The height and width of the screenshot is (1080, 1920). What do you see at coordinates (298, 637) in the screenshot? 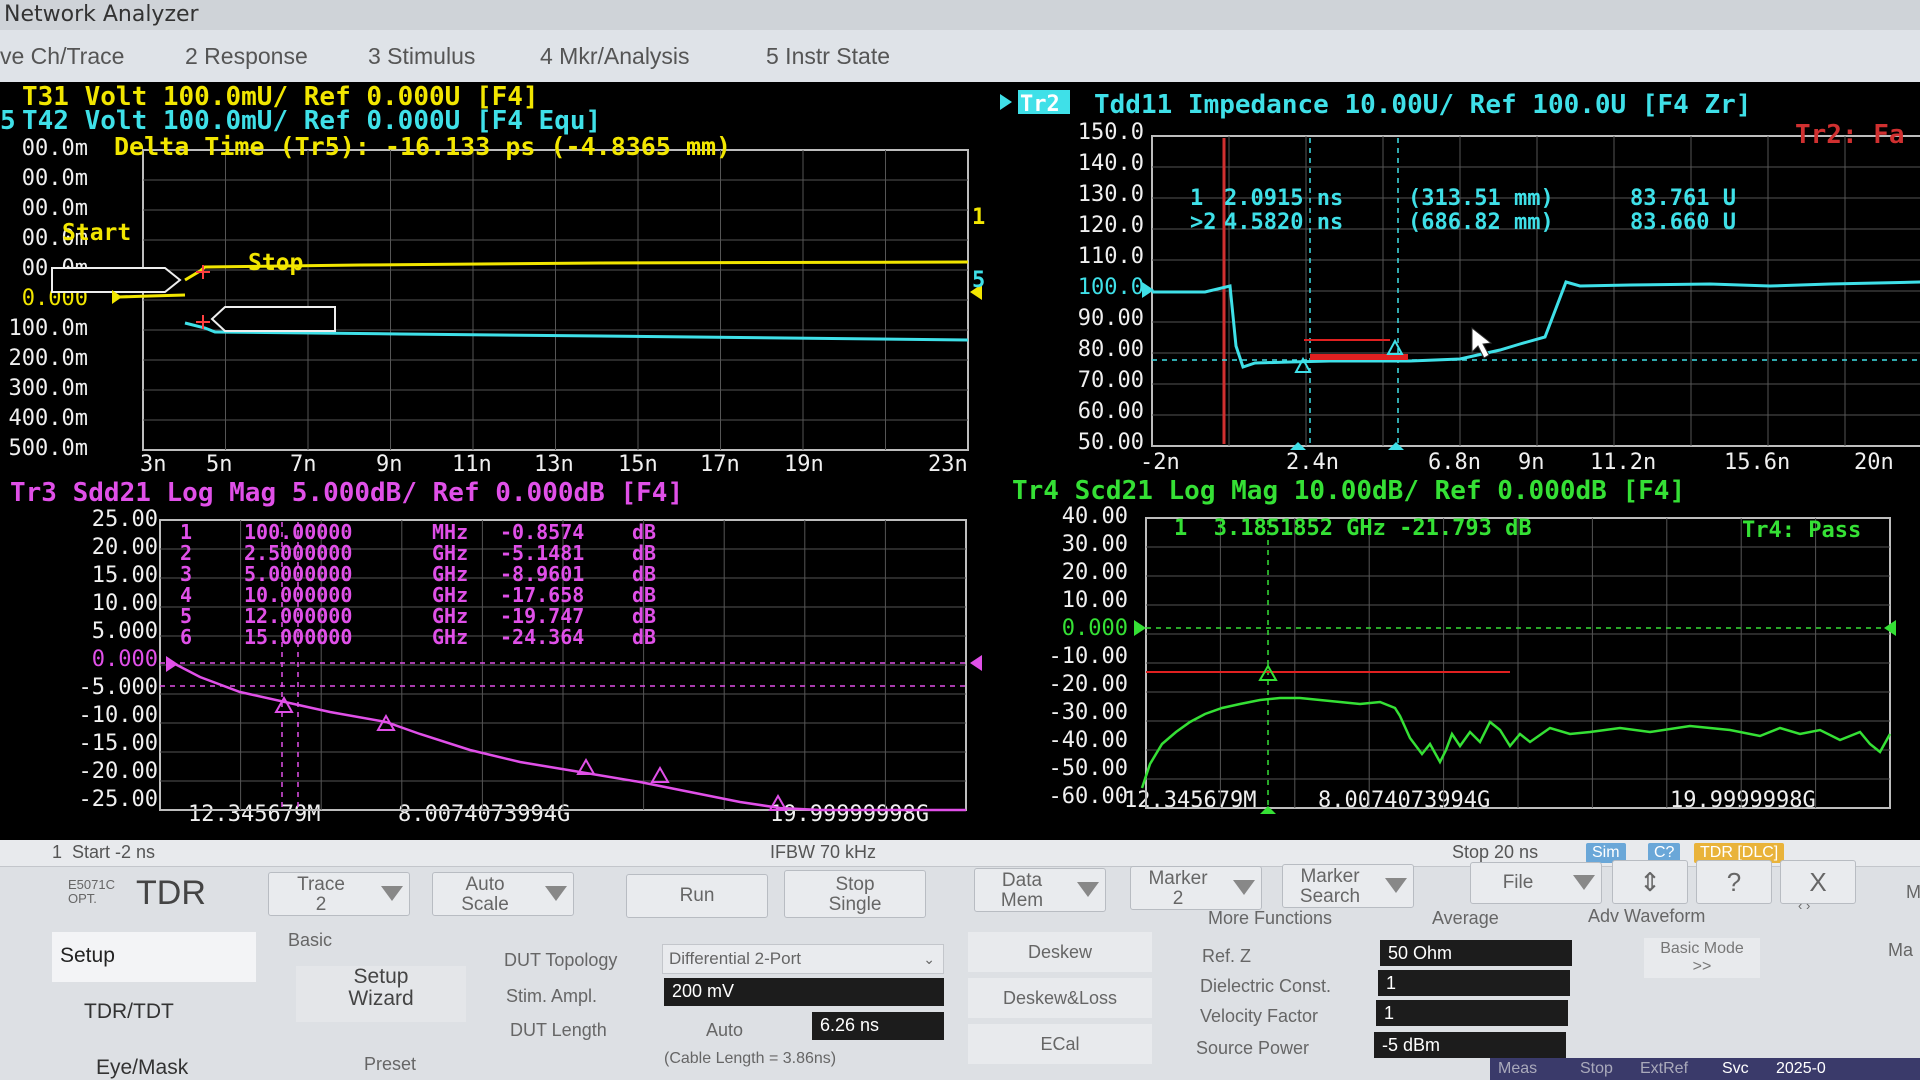
I see `ch3-marker-freq: 15.000000` at bounding box center [298, 637].